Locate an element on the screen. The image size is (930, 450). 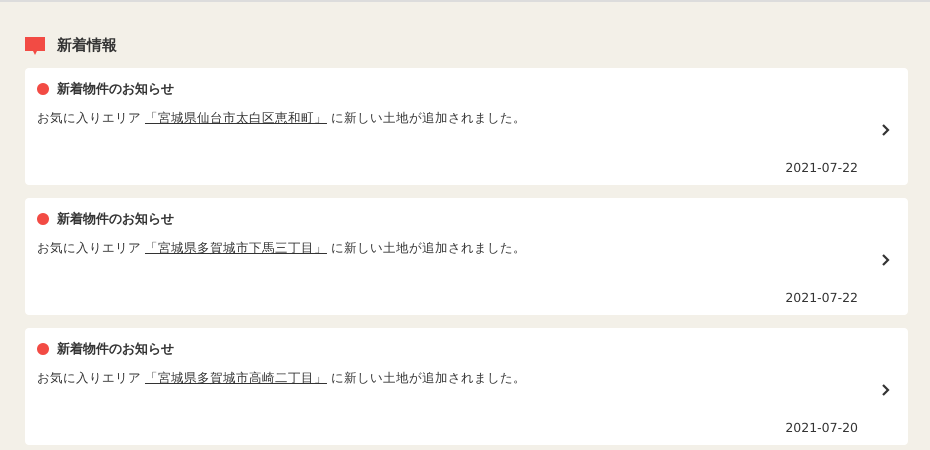
notice-message: お気に入りエリア 「宮城県仙台市太白区恵和町」 に新しい土地が追加されました。 is located at coordinates (282, 118).